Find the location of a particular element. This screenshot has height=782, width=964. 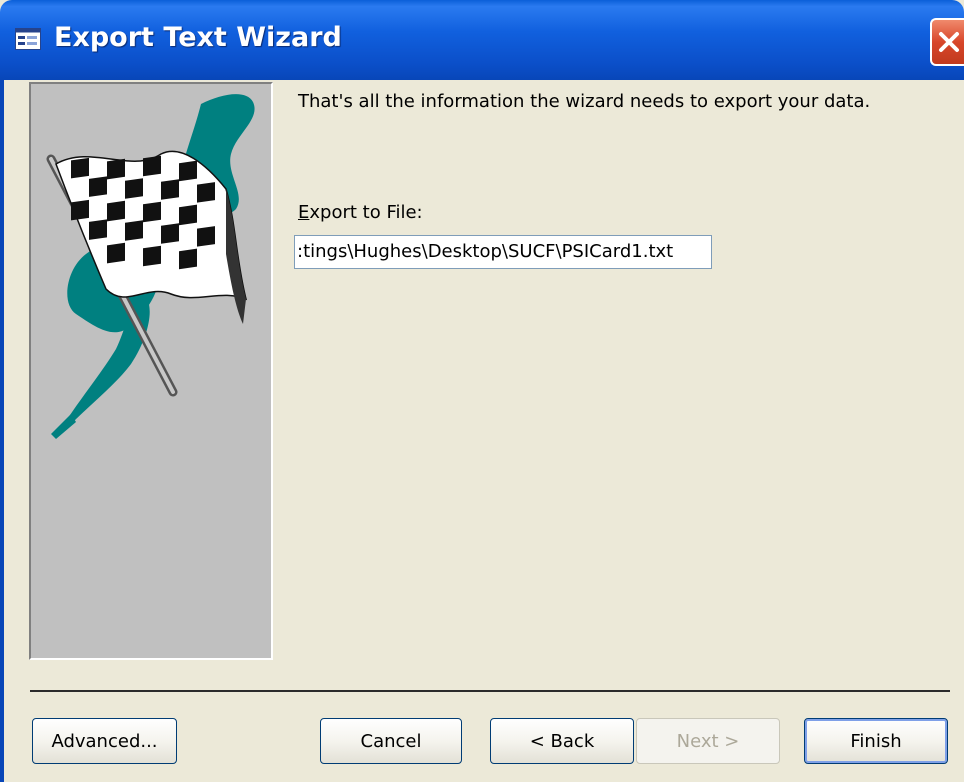

export-file-label-text: xport to File: is located at coordinates (366, 212).